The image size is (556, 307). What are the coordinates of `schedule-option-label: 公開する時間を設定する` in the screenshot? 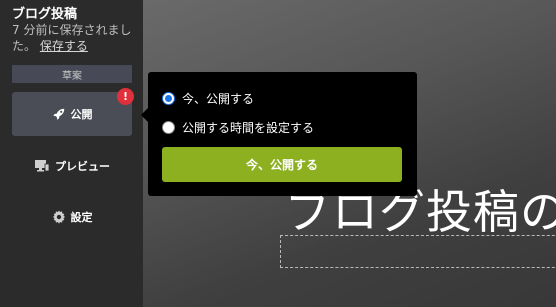 It's located at (248, 128).